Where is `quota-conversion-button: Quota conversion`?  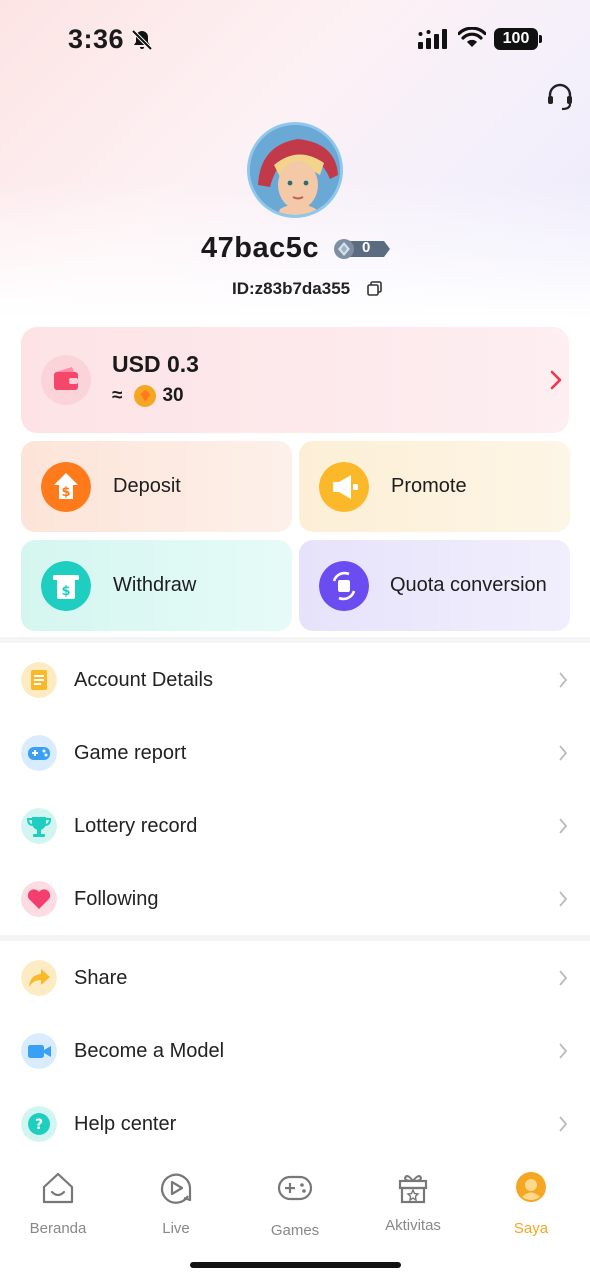
quota-conversion-button: Quota conversion is located at coordinates (434, 585).